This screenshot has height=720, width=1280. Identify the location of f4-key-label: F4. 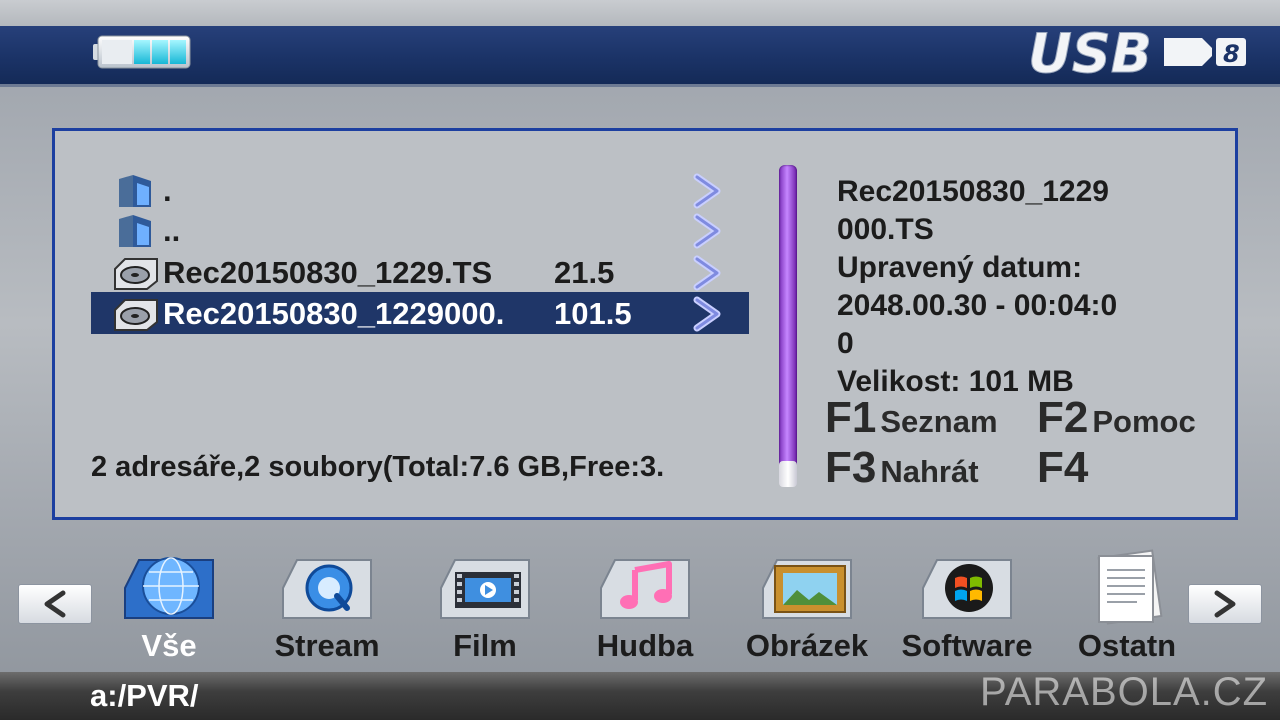
(1063, 467).